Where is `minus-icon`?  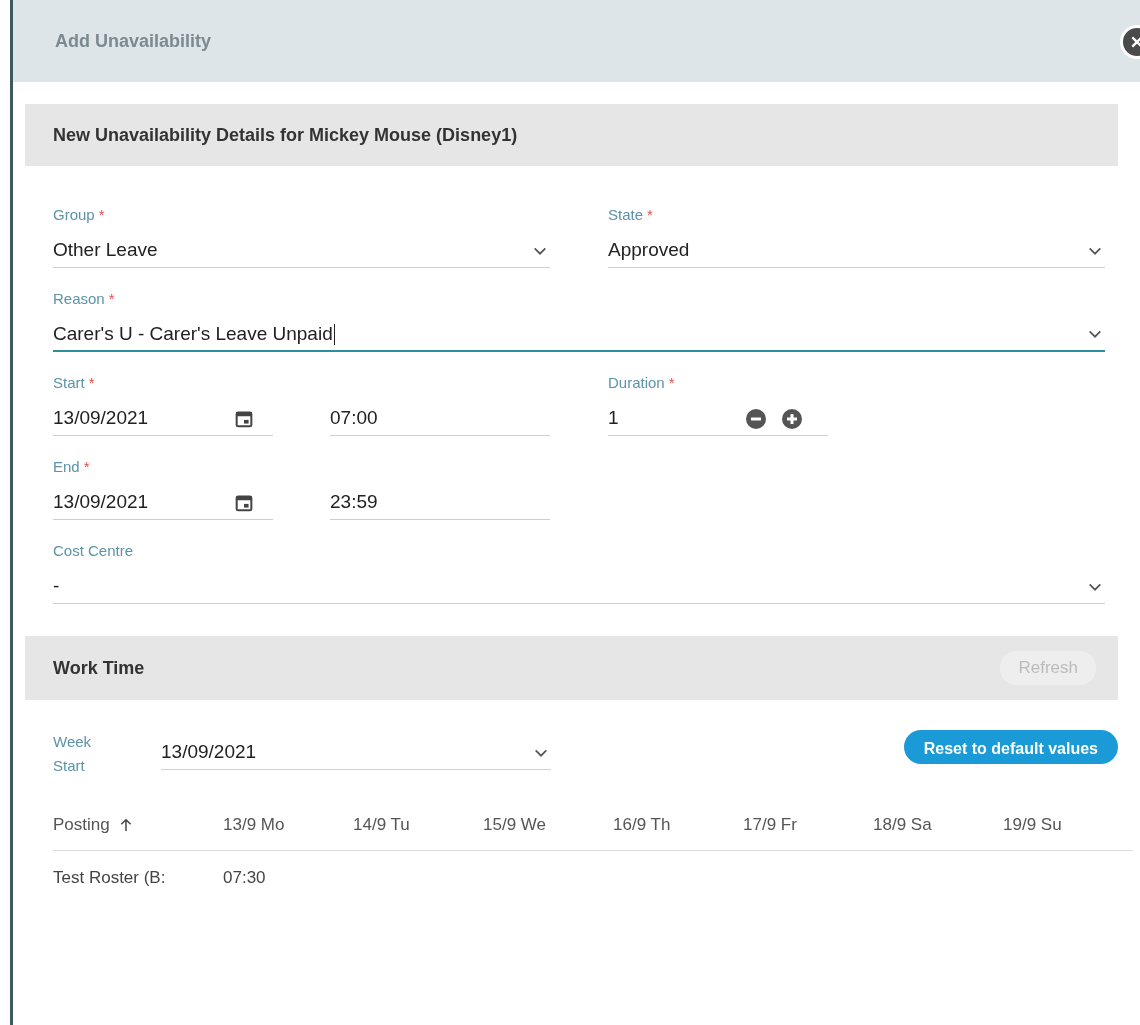
minus-icon is located at coordinates (756, 418).